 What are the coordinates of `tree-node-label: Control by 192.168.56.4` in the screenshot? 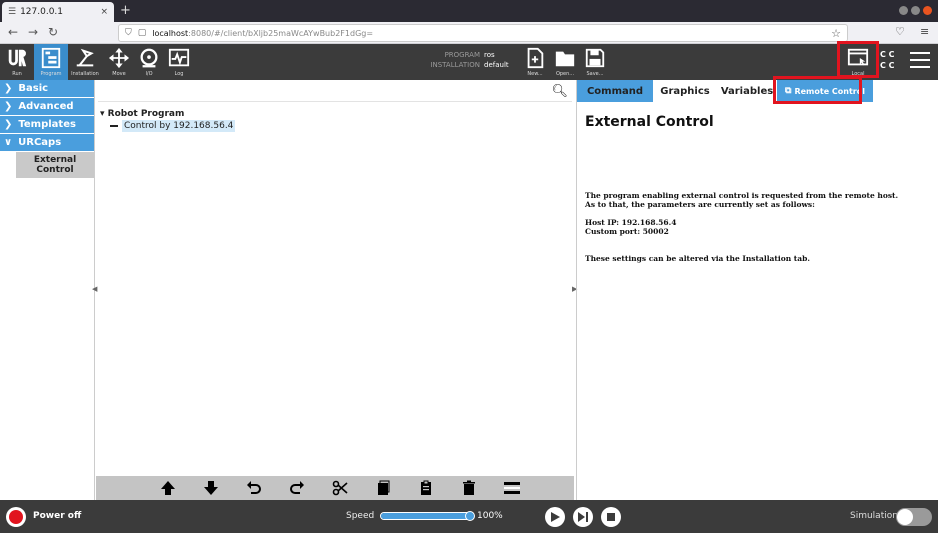 It's located at (179, 126).